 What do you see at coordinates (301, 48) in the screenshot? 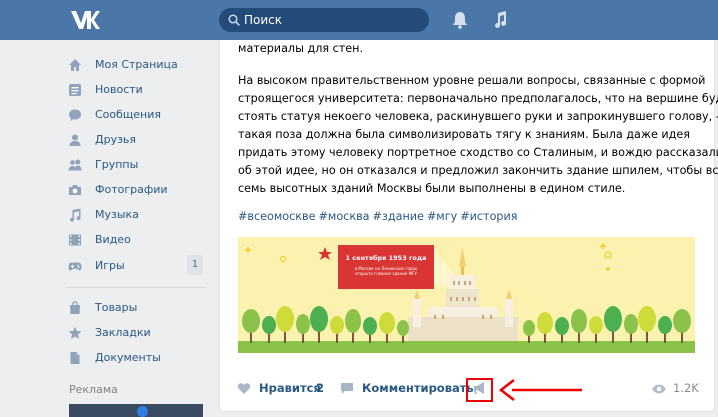
I see `post-text-line: материалы для стен.` at bounding box center [301, 48].